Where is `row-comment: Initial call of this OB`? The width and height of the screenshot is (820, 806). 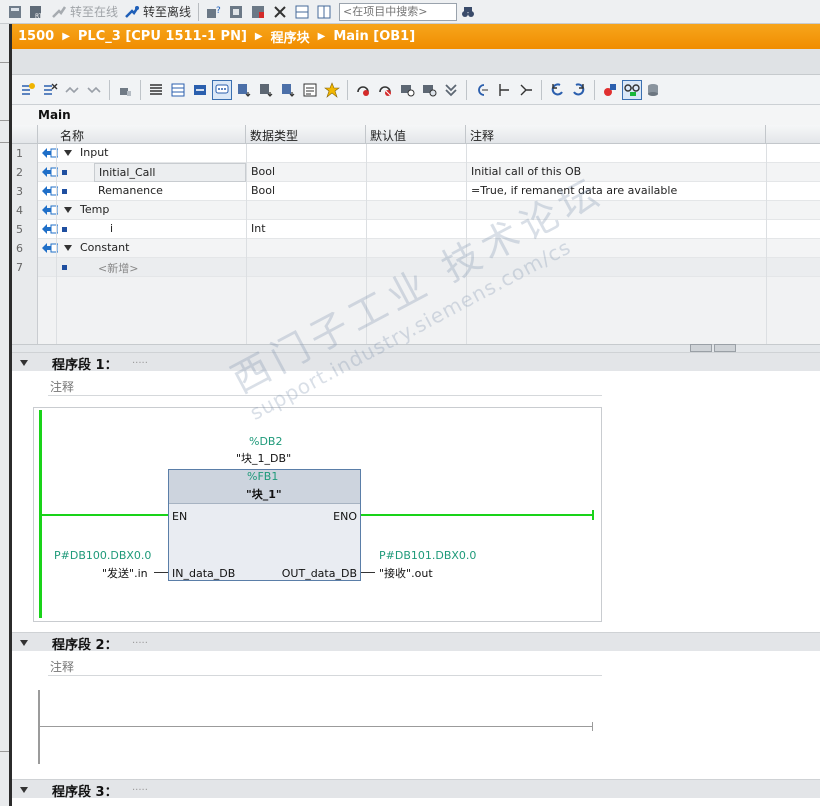 row-comment: Initial call of this OB is located at coordinates (617, 172).